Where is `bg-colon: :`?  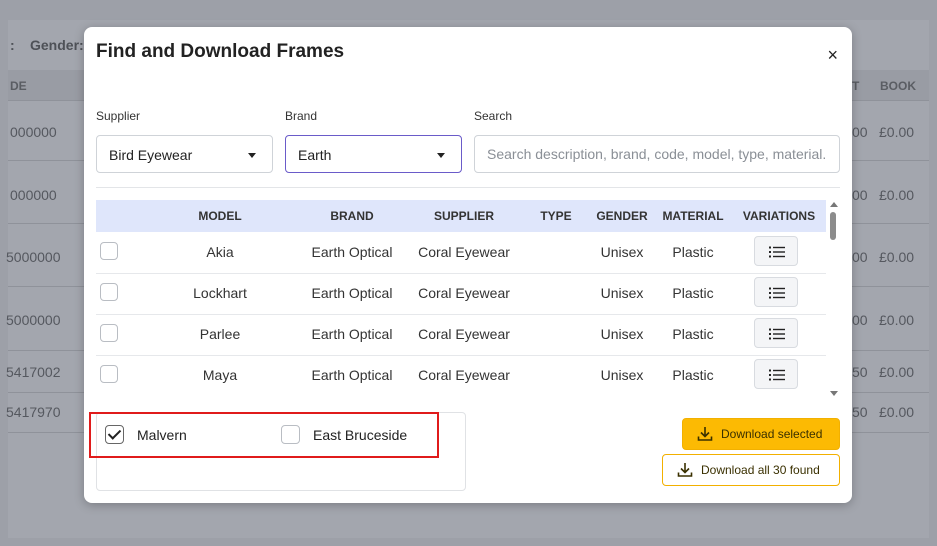 bg-colon: : is located at coordinates (12, 45).